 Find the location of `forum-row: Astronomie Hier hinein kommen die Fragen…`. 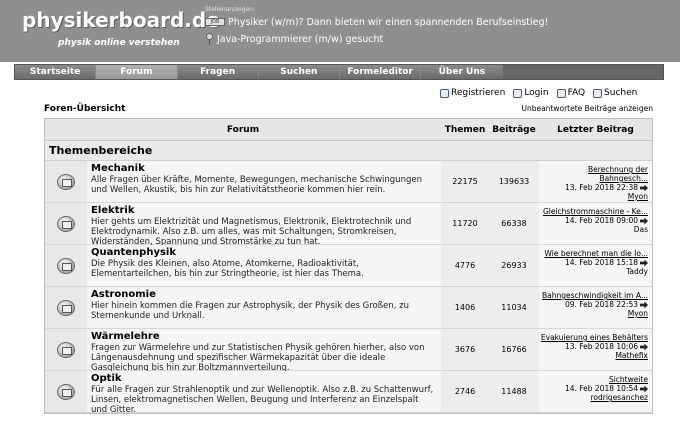

forum-row: Astronomie Hier hinein kommen die Fragen… is located at coordinates (348, 308).